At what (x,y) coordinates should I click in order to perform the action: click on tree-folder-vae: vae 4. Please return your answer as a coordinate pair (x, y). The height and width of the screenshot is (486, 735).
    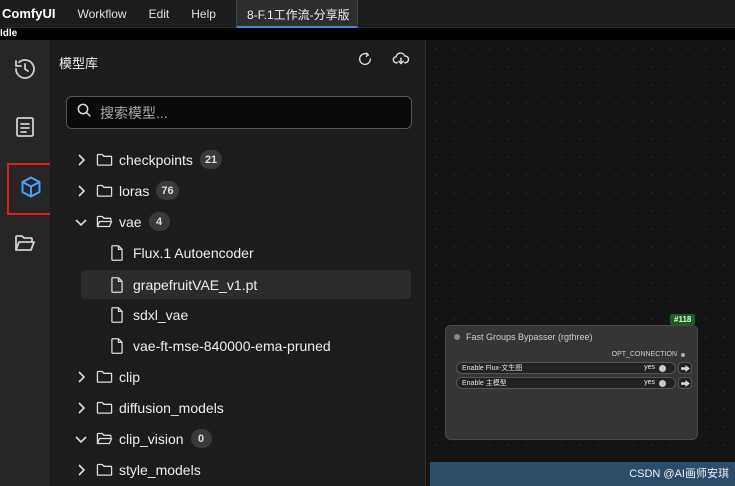
    Looking at the image, I should click on (122, 221).